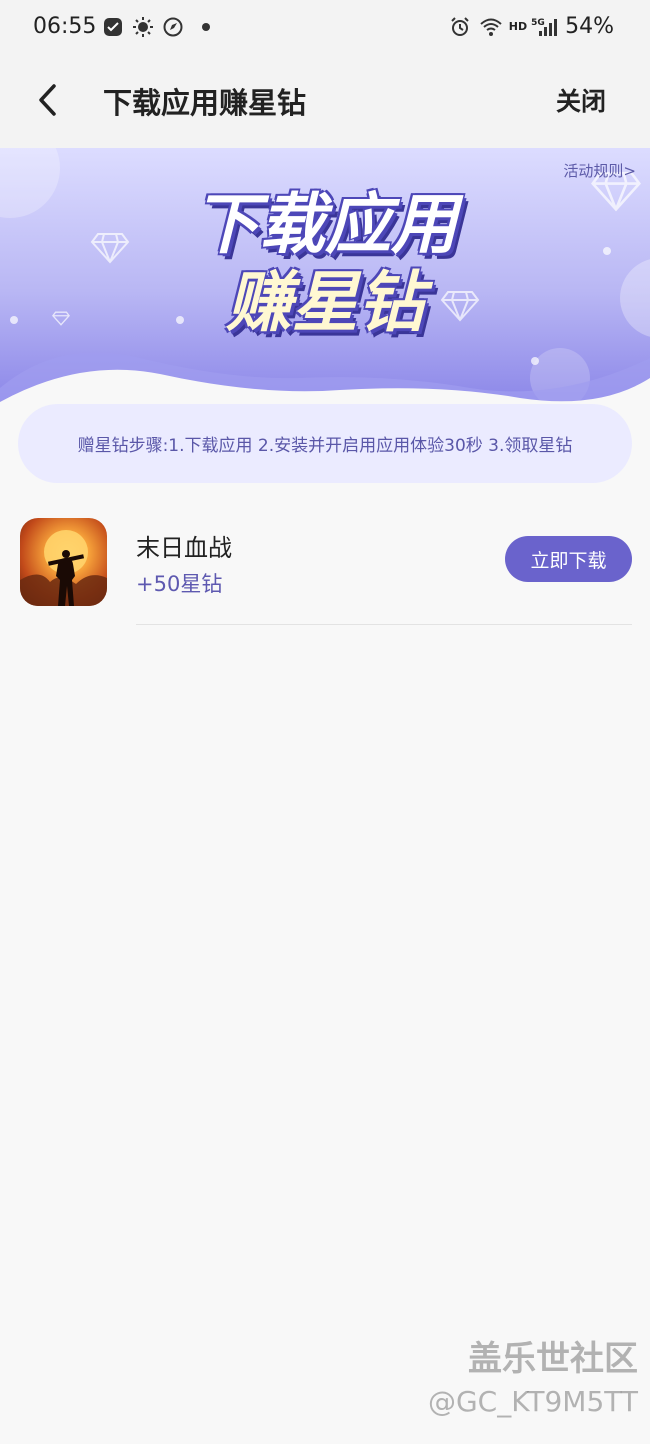 This screenshot has height=1444, width=650. Describe the element at coordinates (325, 380) in the screenshot. I see `banner-wave` at that location.